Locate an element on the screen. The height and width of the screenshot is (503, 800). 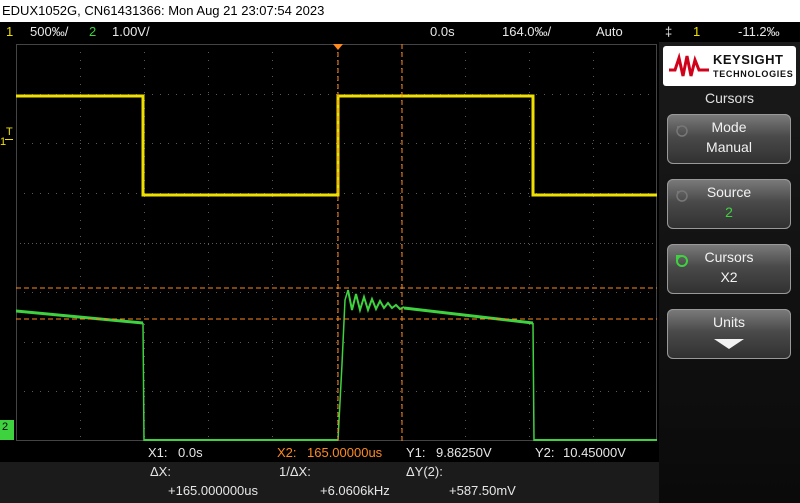
delta-x-value: +165.000000us is located at coordinates (213, 490).